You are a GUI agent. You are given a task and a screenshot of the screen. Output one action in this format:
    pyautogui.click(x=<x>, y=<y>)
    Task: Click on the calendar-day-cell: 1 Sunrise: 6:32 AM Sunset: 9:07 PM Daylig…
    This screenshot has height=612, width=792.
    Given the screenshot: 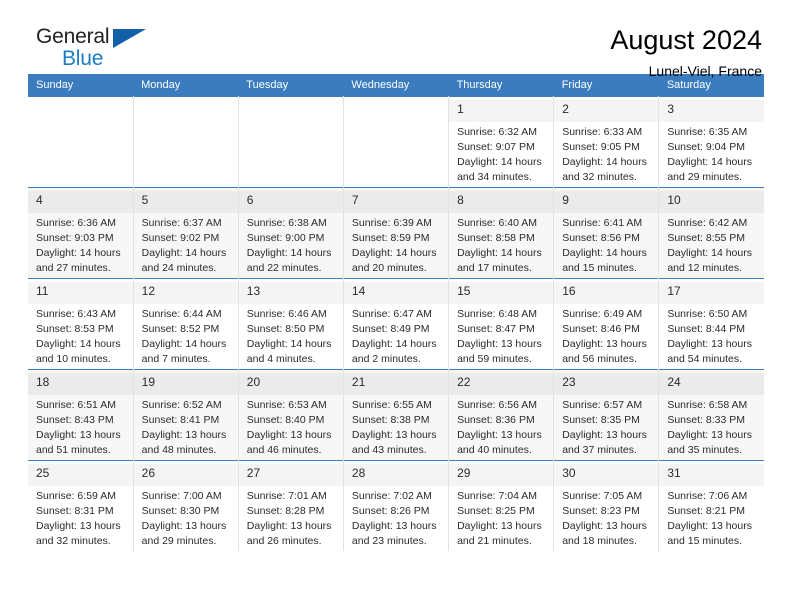 What is the action you would take?
    pyautogui.click(x=501, y=142)
    